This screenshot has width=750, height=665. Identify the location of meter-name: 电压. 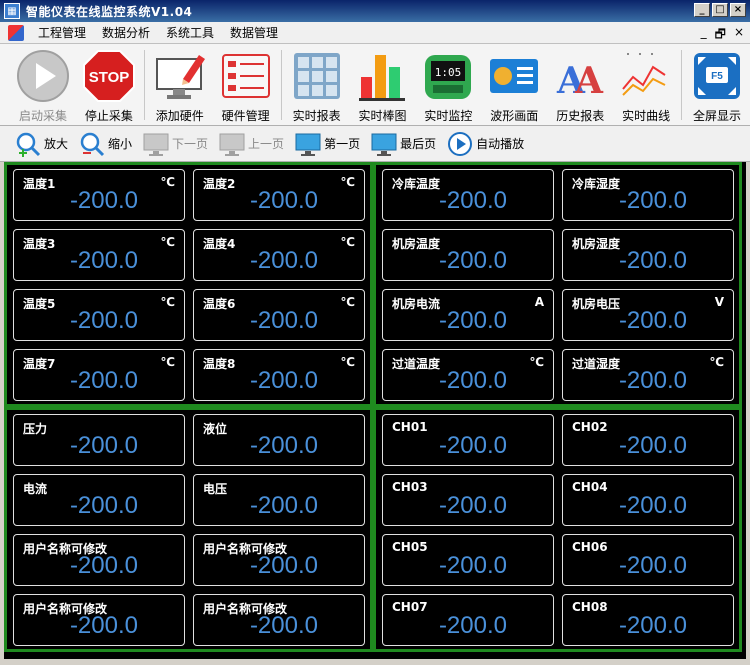
(215, 489).